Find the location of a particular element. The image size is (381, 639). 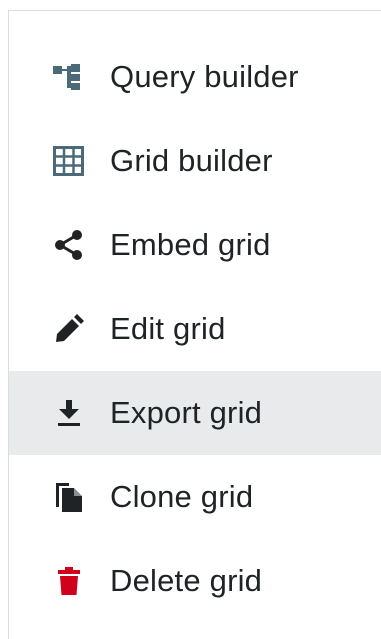

menu-item-grid-builder: Grid builder is located at coordinates (195, 161).